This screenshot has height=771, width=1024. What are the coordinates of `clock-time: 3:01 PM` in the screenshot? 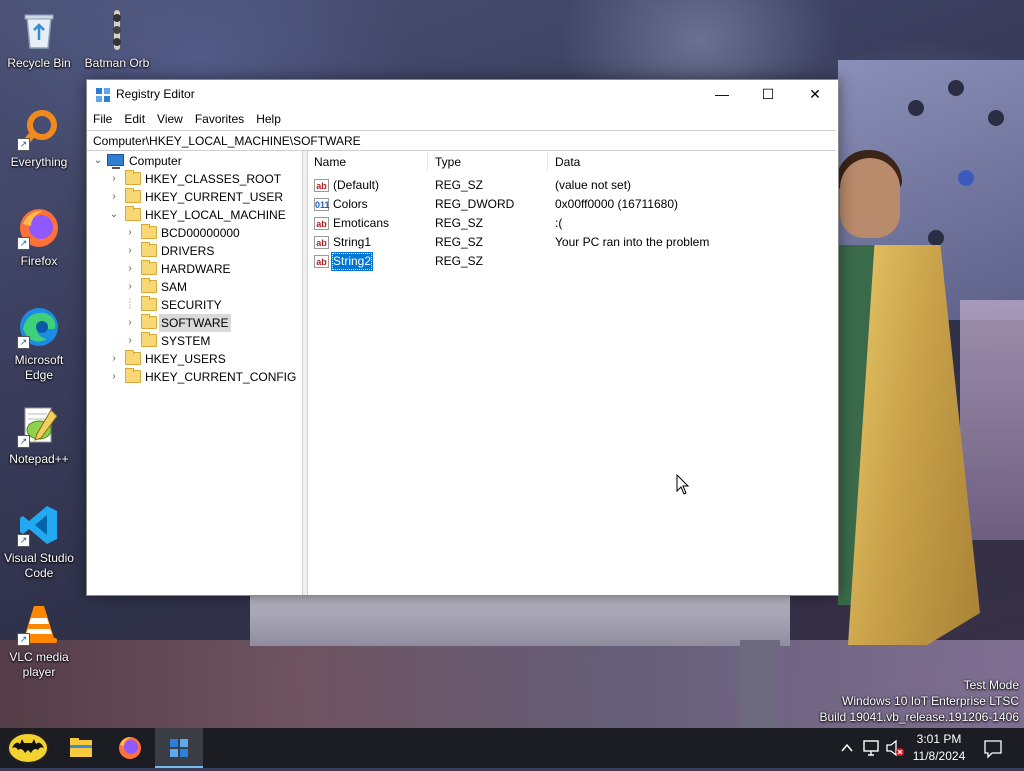 It's located at (939, 739).